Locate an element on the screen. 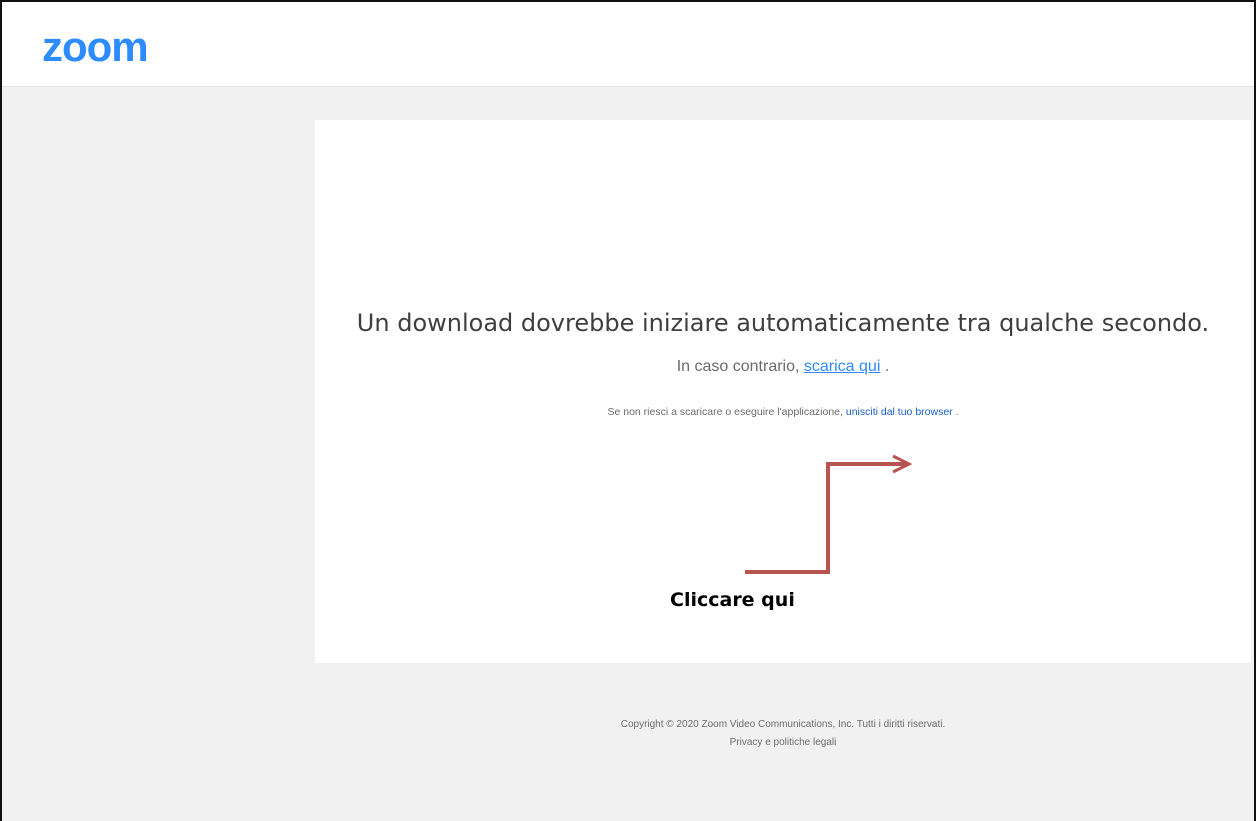 The image size is (1256, 821). browser-suffix: . is located at coordinates (955, 412).